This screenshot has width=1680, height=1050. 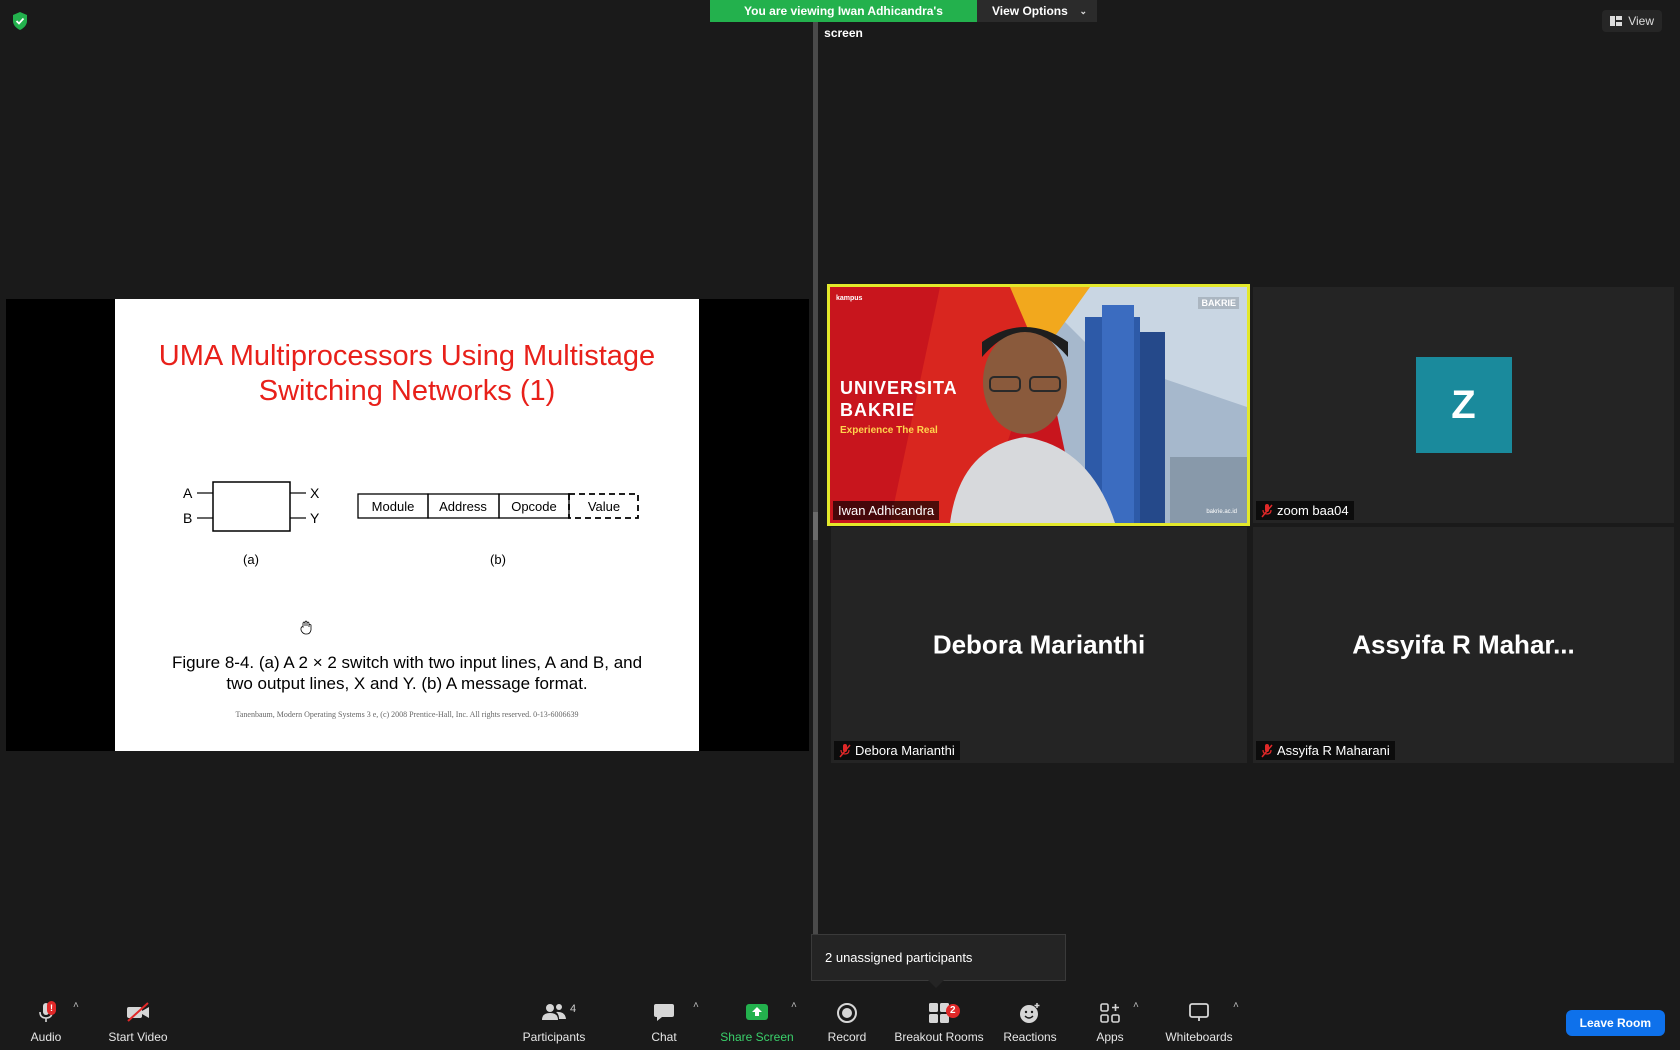 I want to click on reactions-label: Reactions, so click(x=1030, y=1037).